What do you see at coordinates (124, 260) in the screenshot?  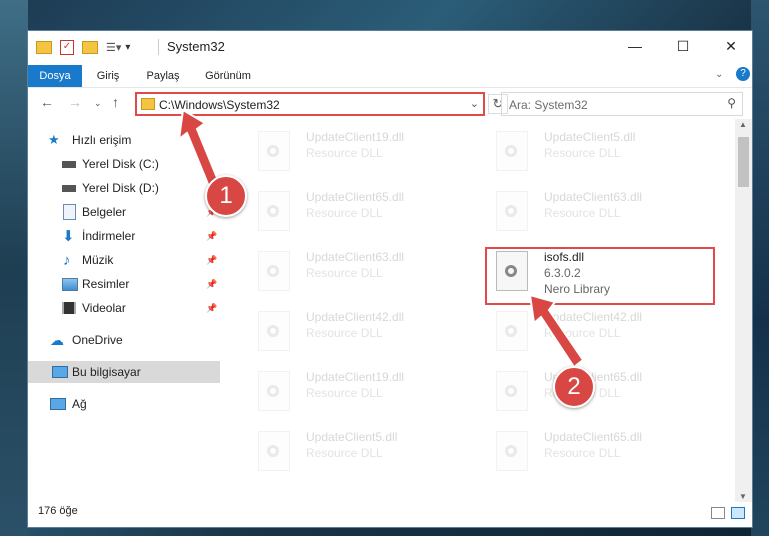 I see `sidebar-item-music: ♪ Müzik 📌` at bounding box center [124, 260].